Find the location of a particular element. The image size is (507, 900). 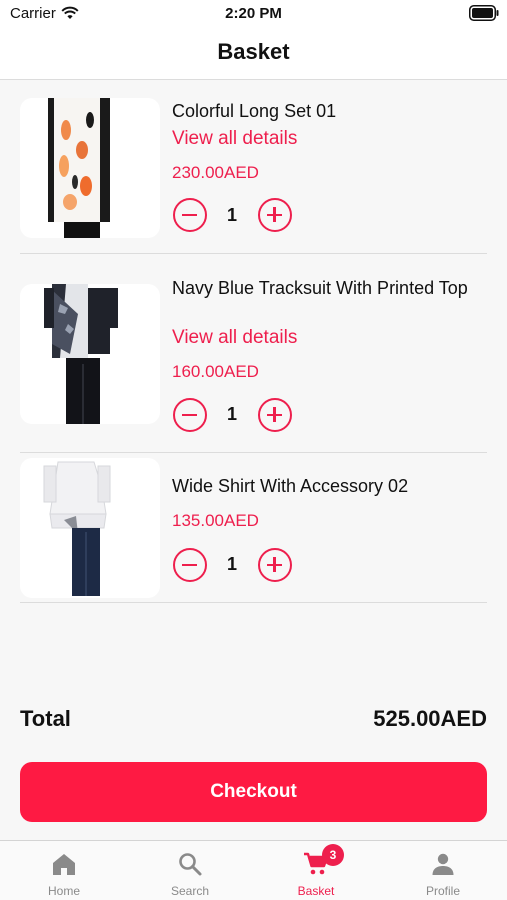

cart-count-badge: 3 is located at coordinates (333, 855).